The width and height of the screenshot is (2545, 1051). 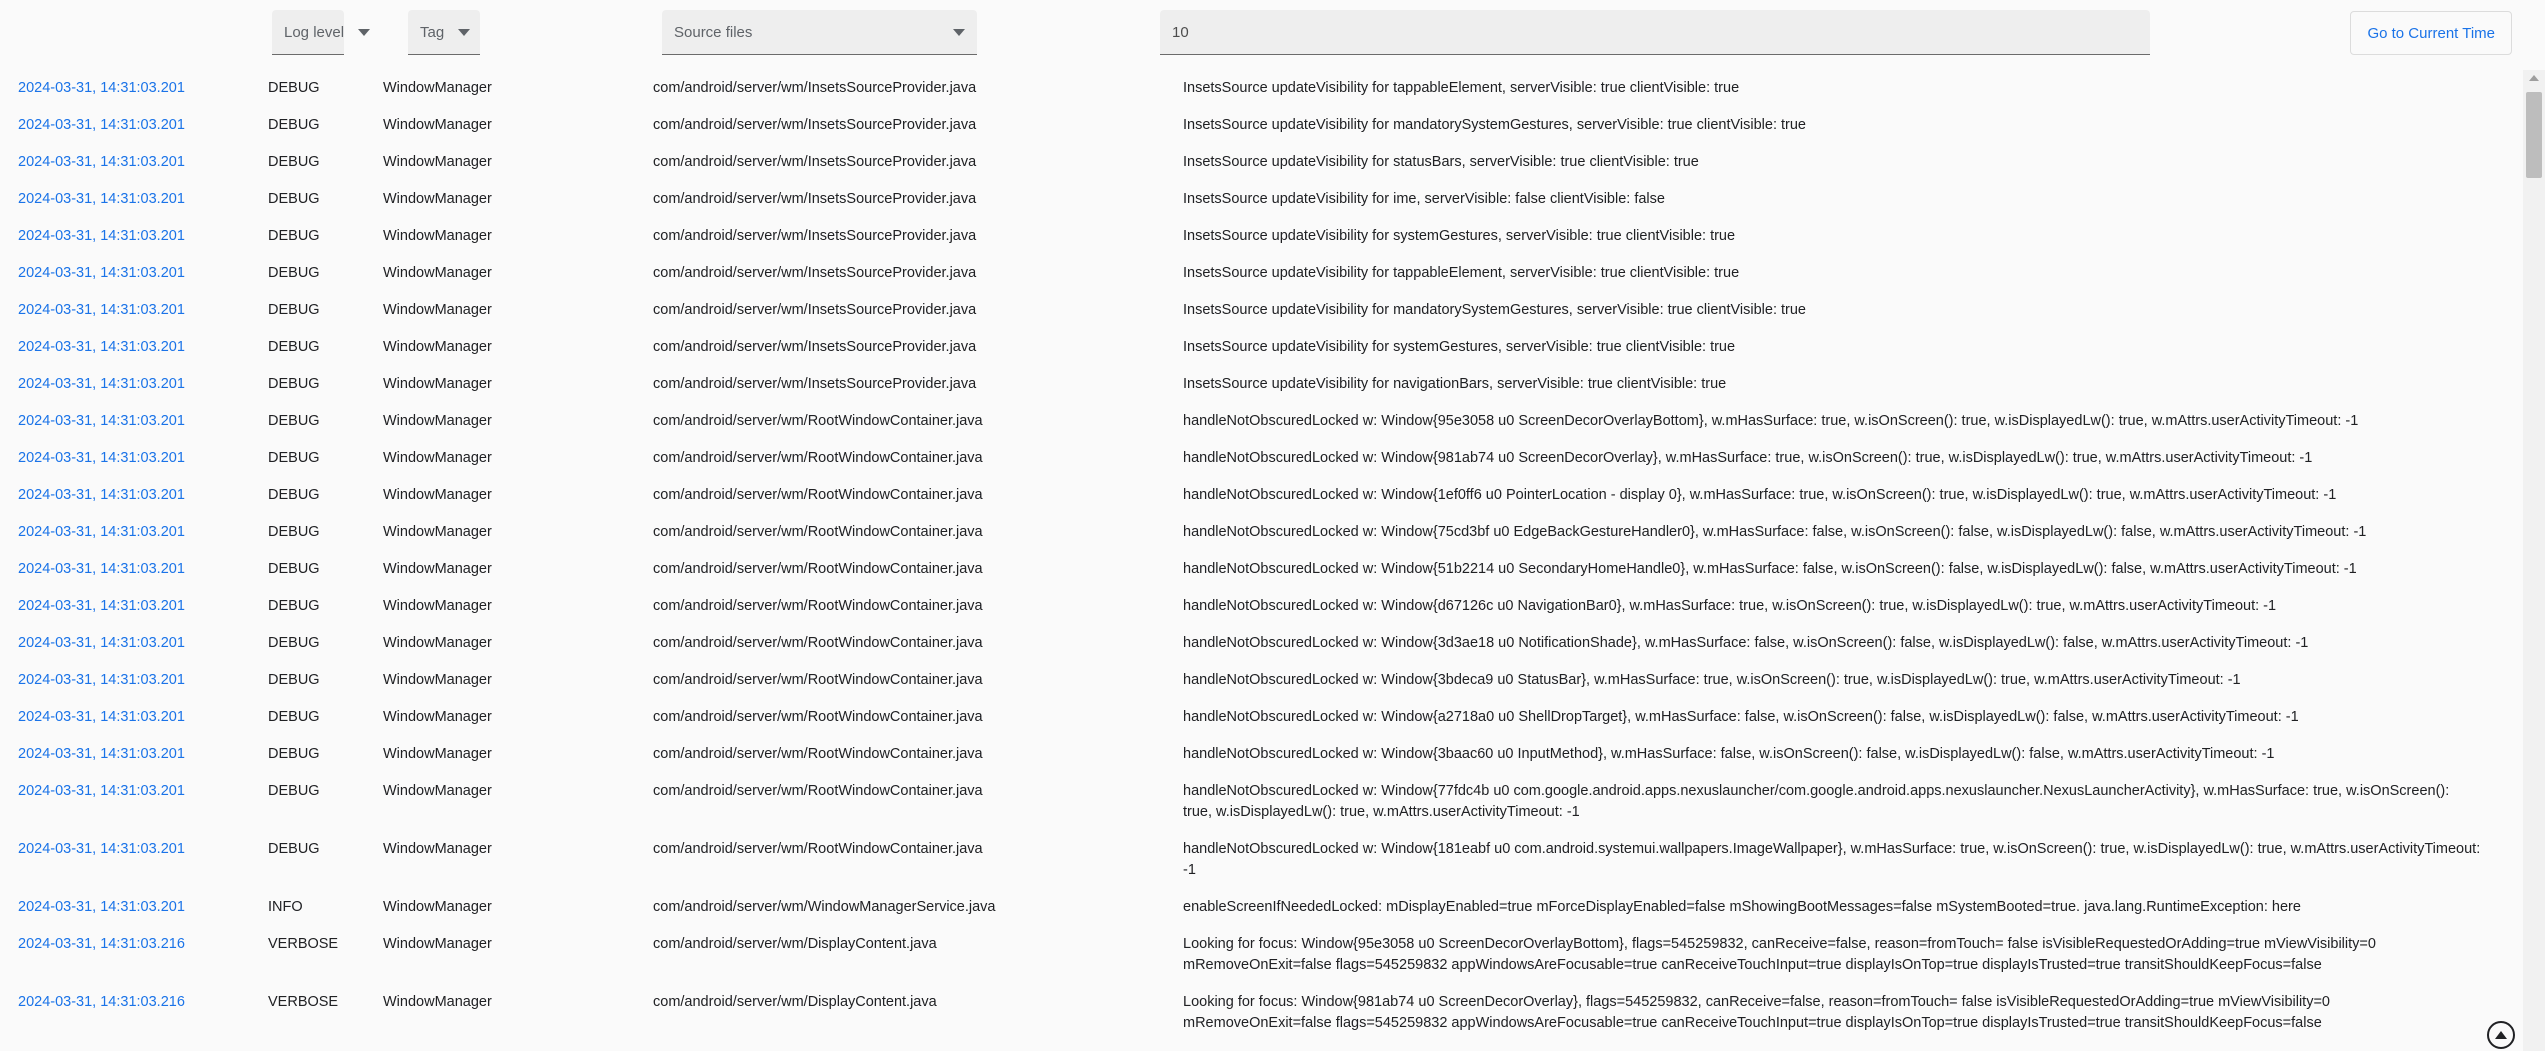 I want to click on source-files-filter: Source files, so click(x=819, y=32).